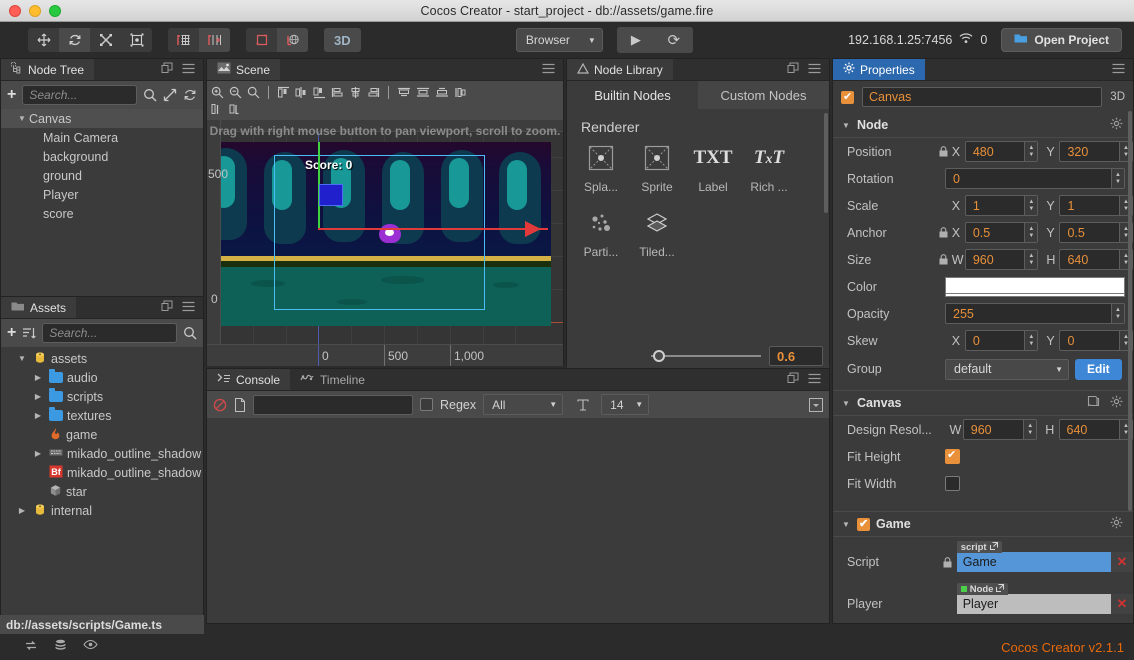 The height and width of the screenshot is (660, 1134). Describe the element at coordinates (1035, 313) in the screenshot. I see `opacity-field: 255 ▲ ▼` at that location.